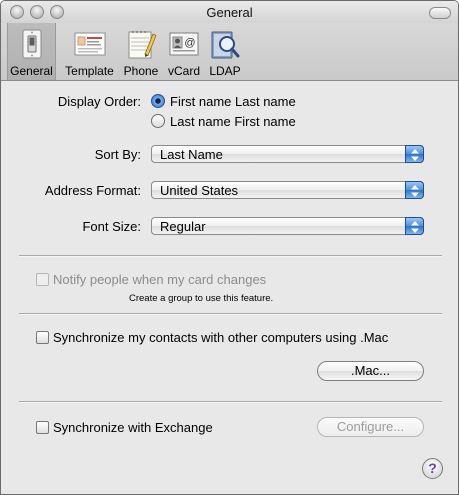 This screenshot has width=459, height=495. I want to click on light-switch-icon, so click(32, 44).